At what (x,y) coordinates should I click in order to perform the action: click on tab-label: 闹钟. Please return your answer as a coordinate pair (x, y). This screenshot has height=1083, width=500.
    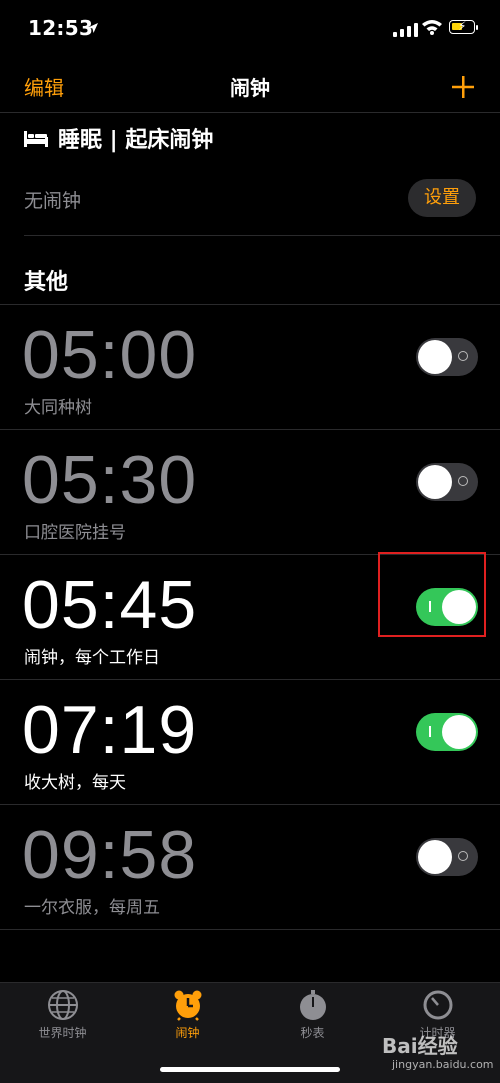
    Looking at the image, I should click on (187, 1033).